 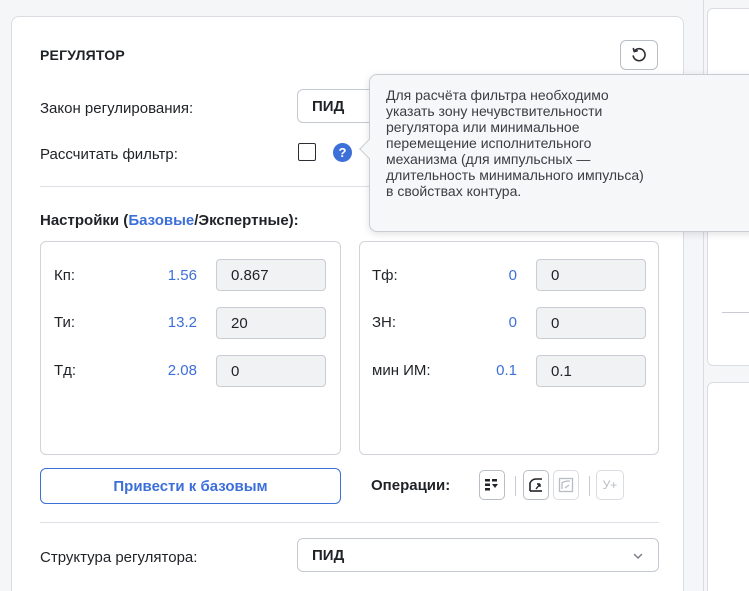 I want to click on refresh-button, so click(x=639, y=55).